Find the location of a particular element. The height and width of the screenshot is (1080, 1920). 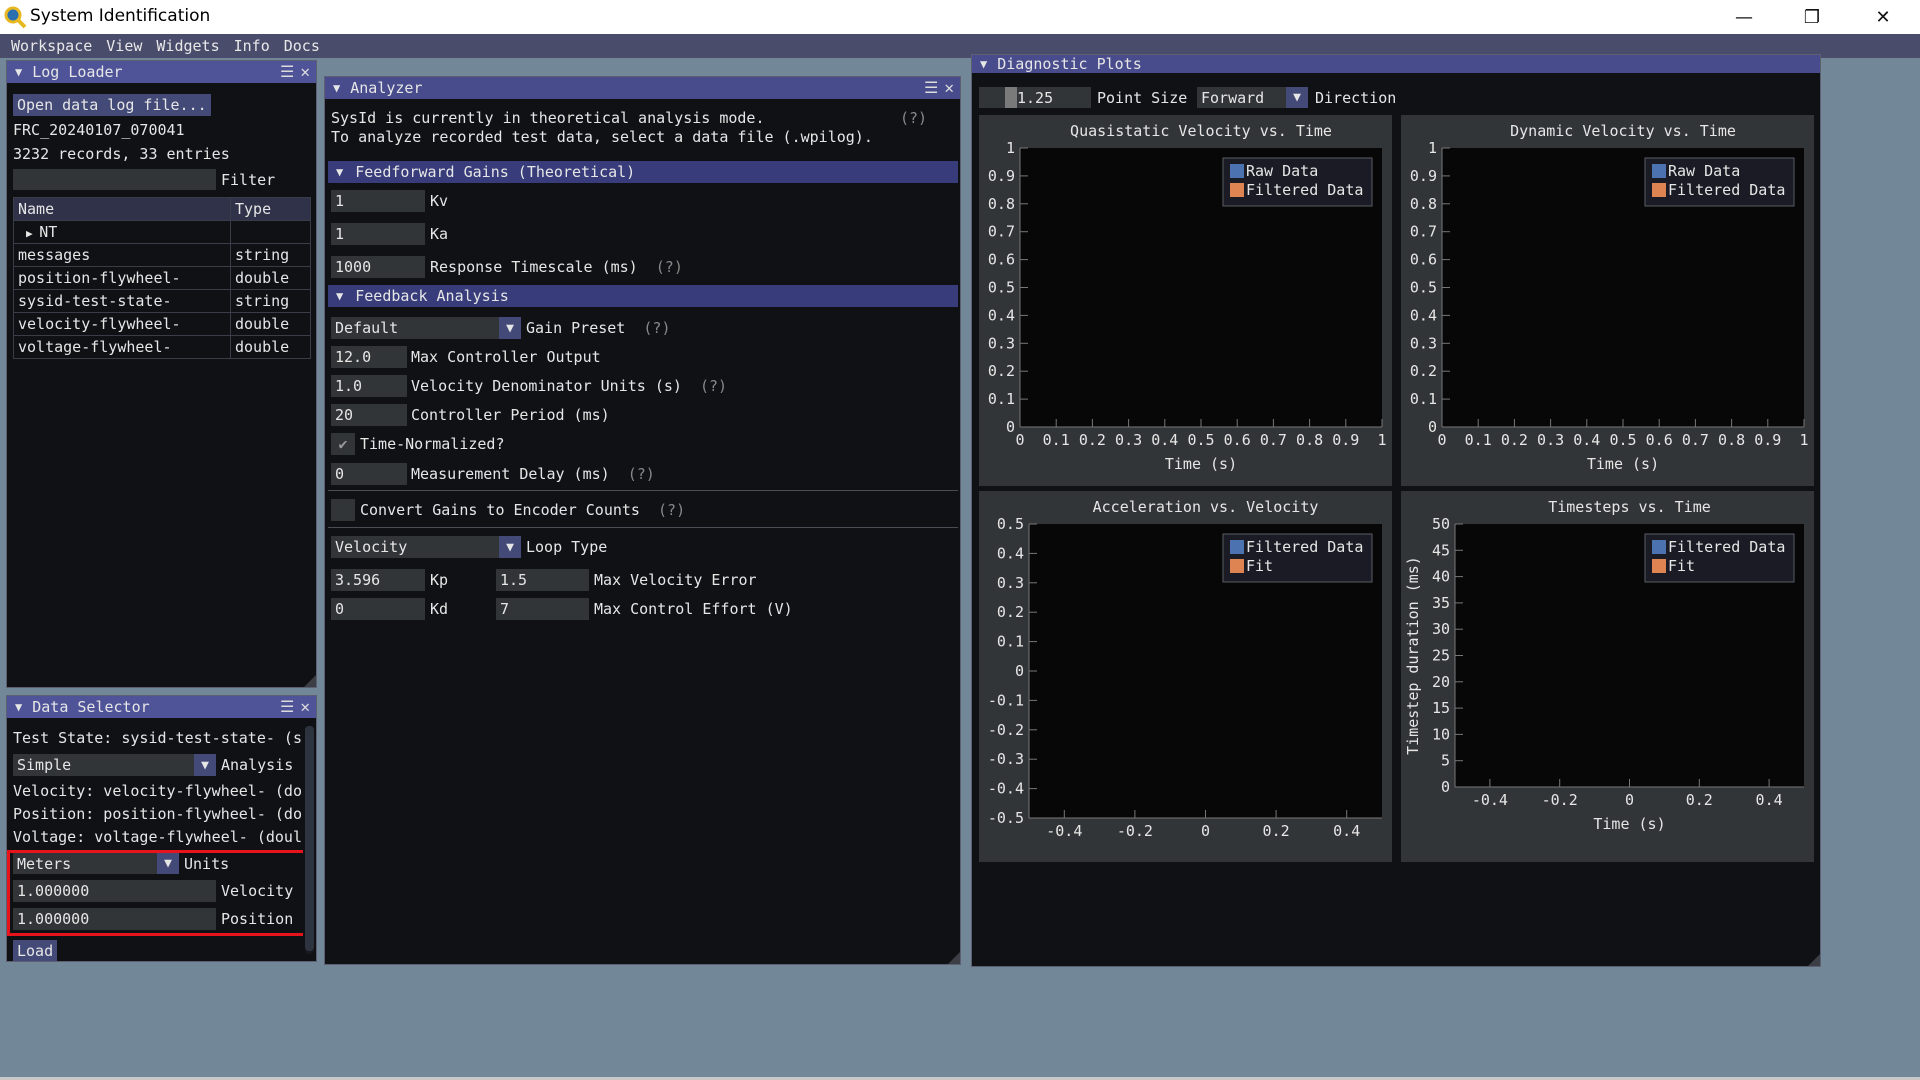

table-row: ▶ NT is located at coordinates (162, 232).